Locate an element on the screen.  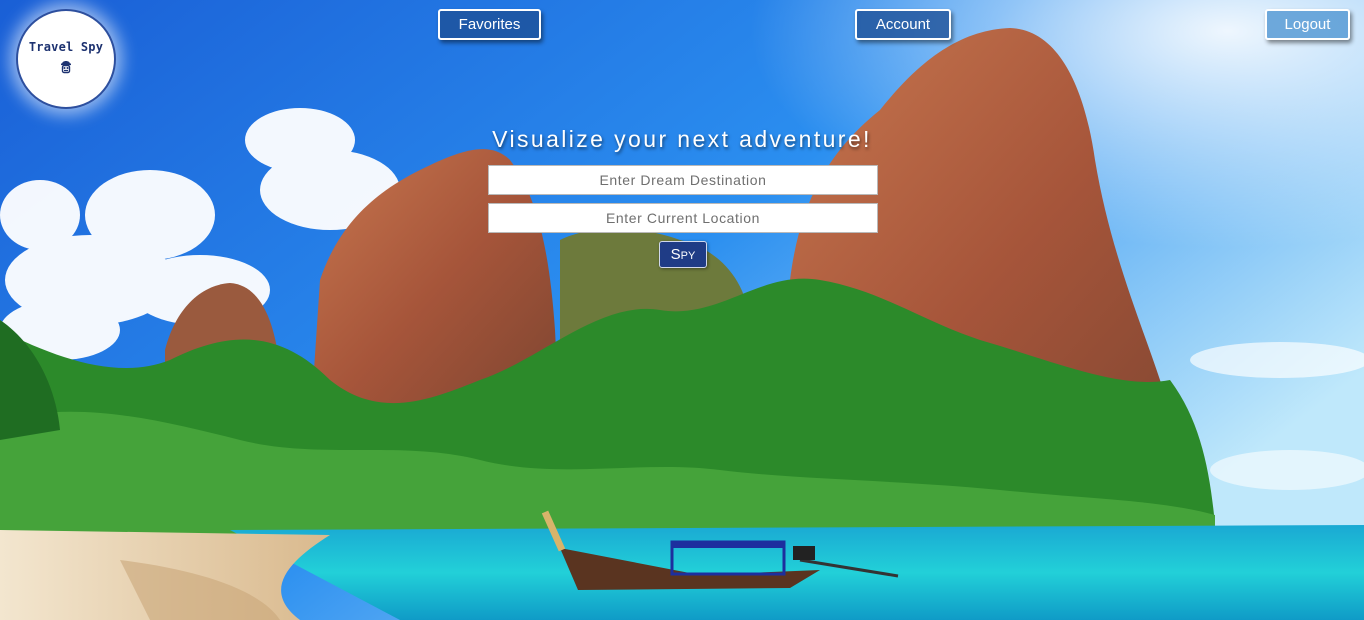
current-location-input is located at coordinates (683, 218).